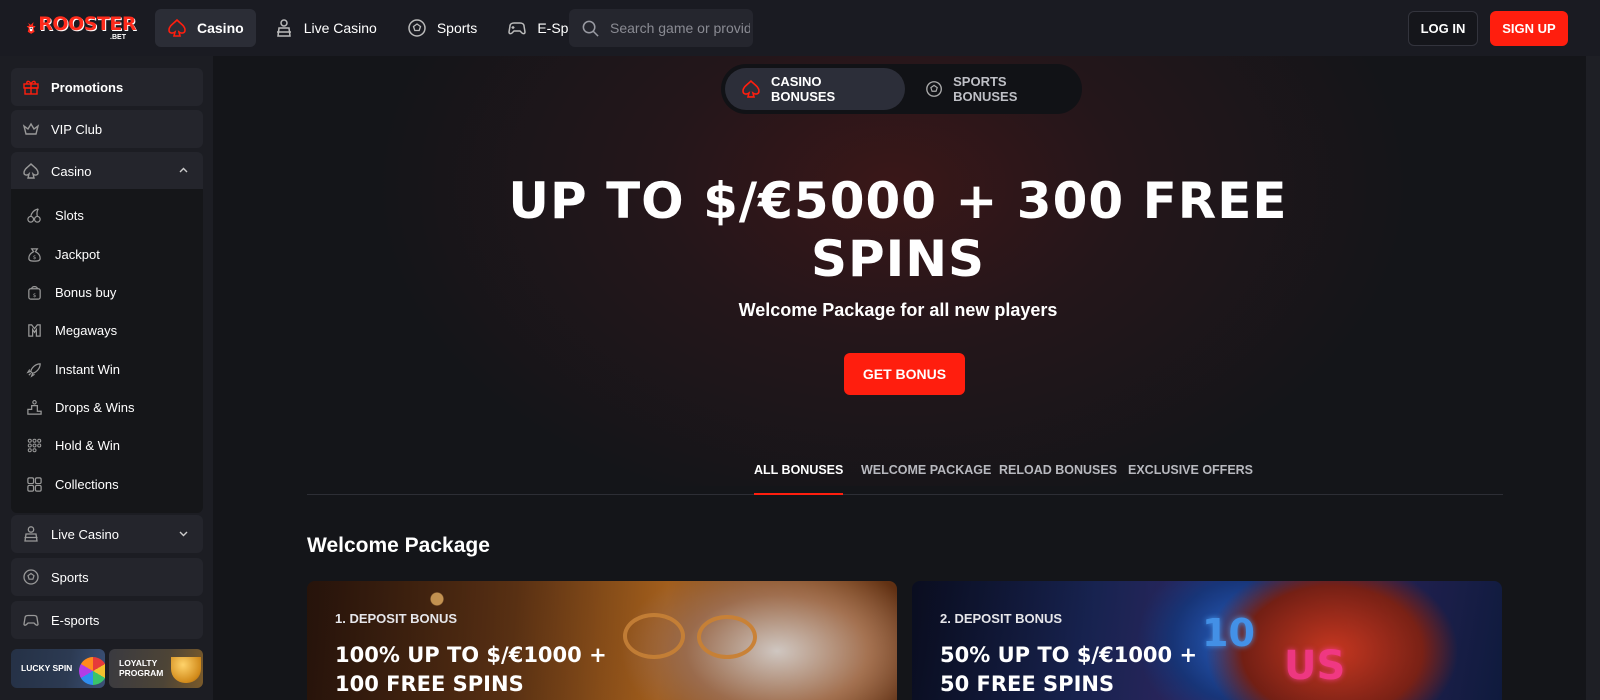  Describe the element at coordinates (1069, 655) in the screenshot. I see `bonus-card-title-line: 50% UP TO $/€1000 +` at that location.